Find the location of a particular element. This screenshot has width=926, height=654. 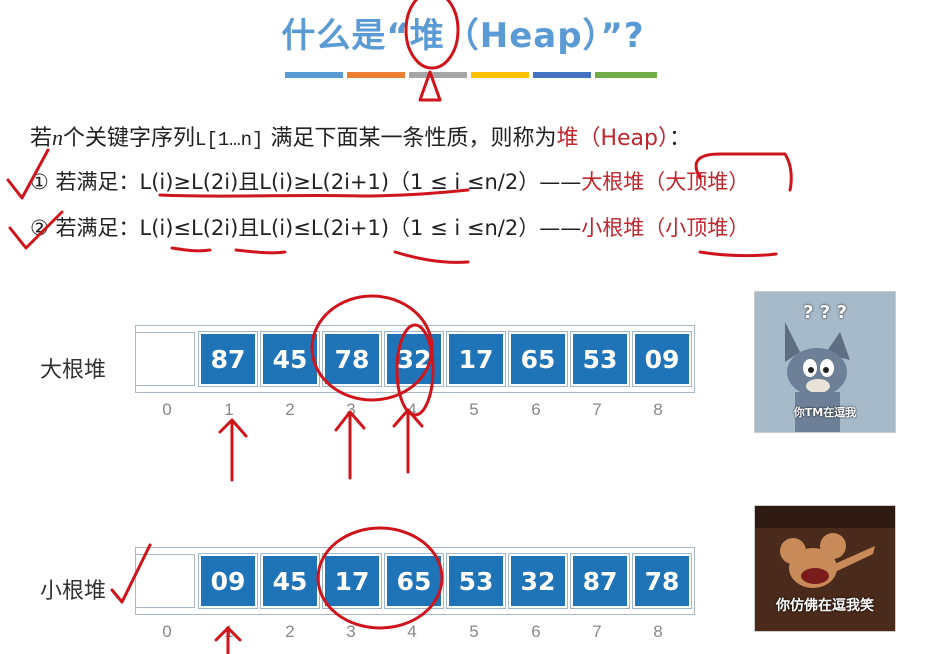

page-title: 什么是“堆（Heap）”? is located at coordinates (463, 36).